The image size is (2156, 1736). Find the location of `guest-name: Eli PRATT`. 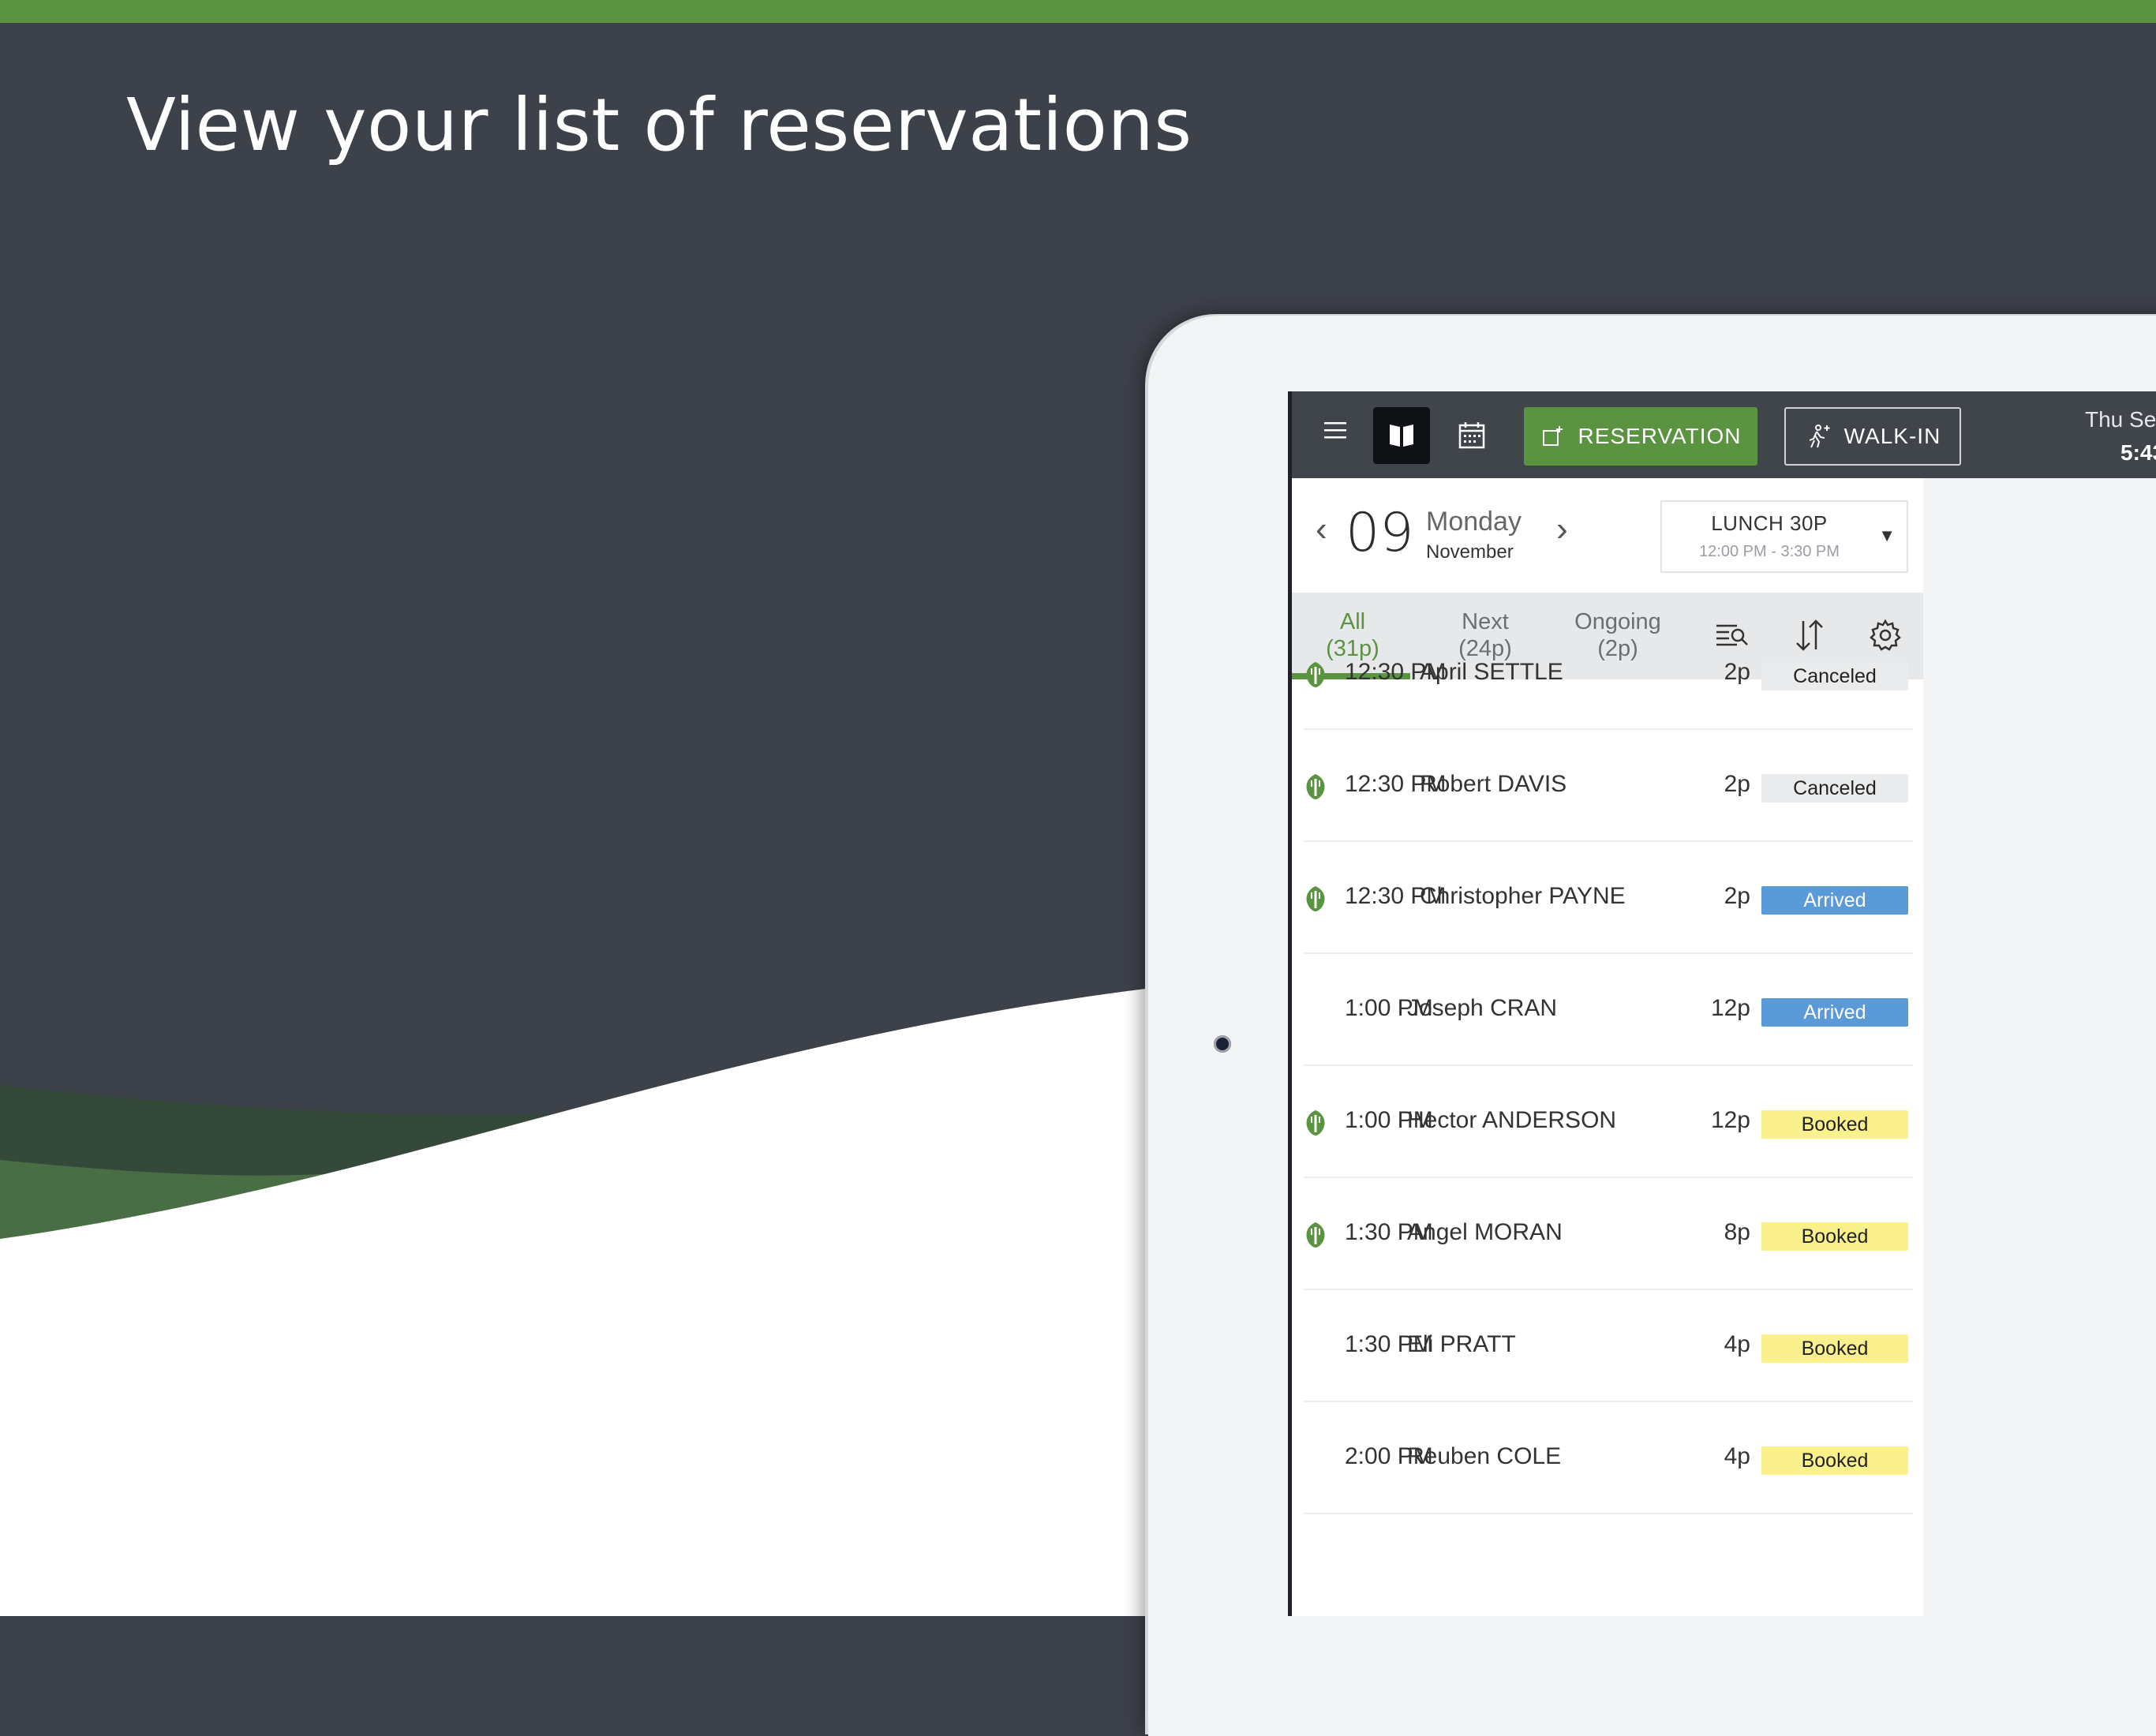

guest-name: Eli PRATT is located at coordinates (1461, 1344).